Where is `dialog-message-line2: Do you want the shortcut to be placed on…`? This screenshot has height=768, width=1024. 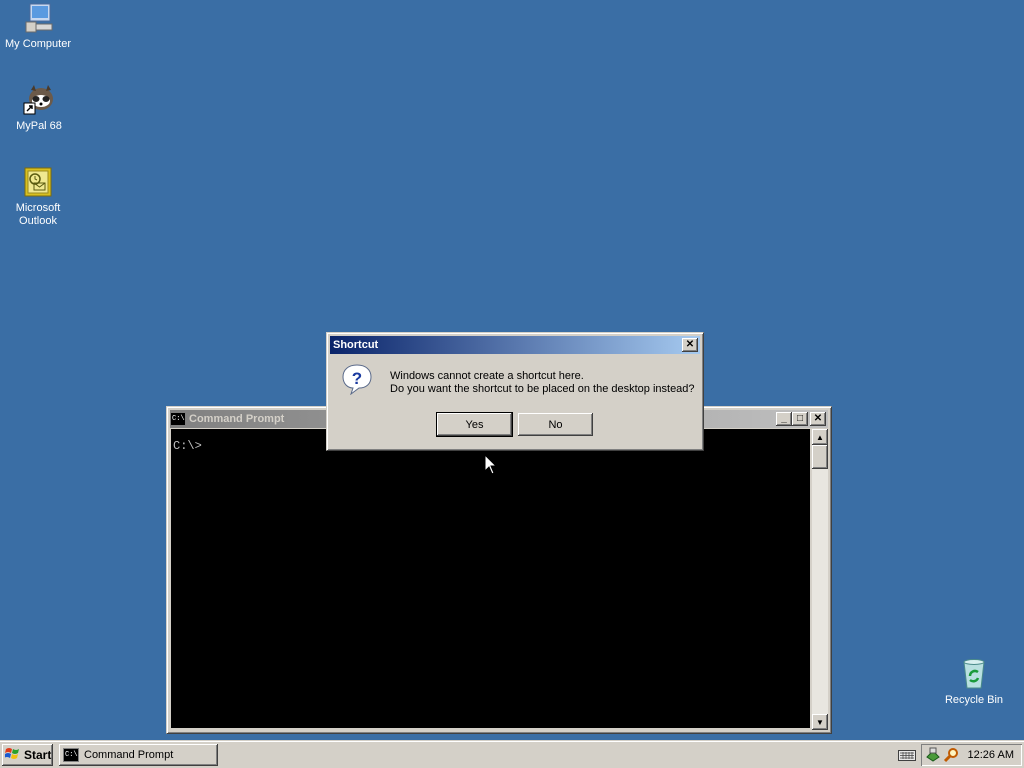
dialog-message-line2: Do you want the shortcut to be placed on… is located at coordinates (542, 389).